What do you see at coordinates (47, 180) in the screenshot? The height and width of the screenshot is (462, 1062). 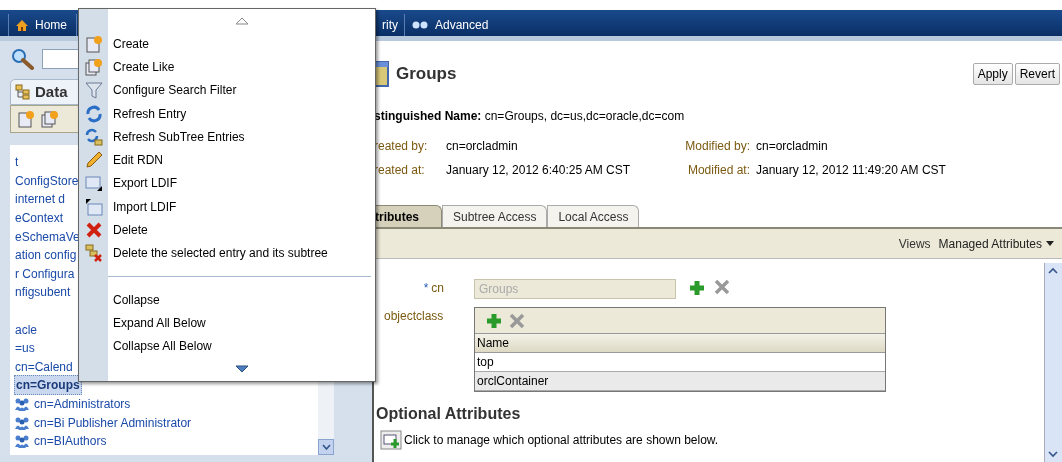 I see `tree-item: ConfigStore` at bounding box center [47, 180].